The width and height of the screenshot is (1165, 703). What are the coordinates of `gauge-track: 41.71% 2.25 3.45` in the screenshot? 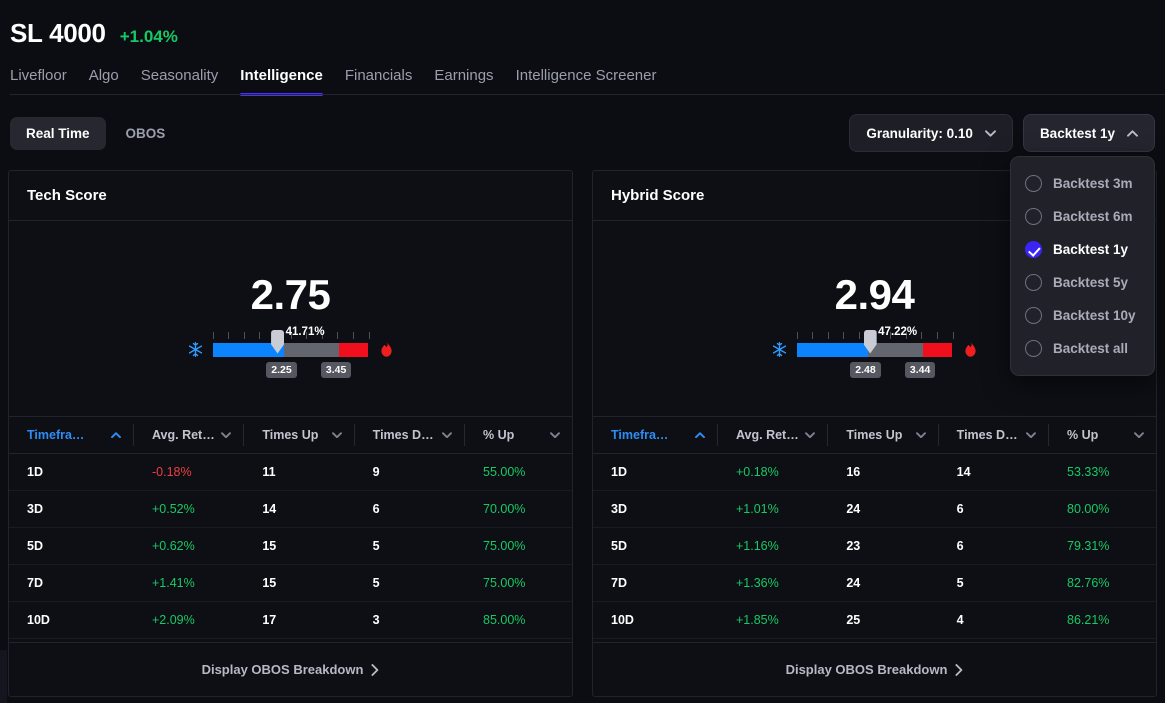 It's located at (291, 352).